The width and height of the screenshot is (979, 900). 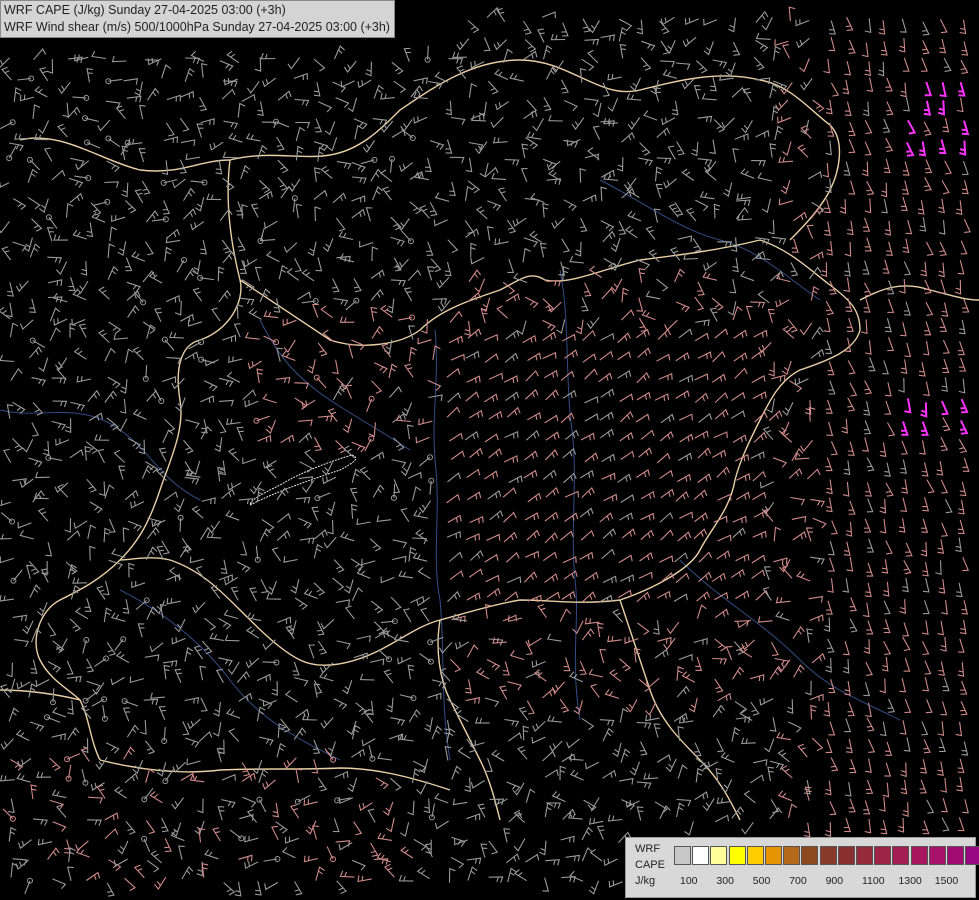 What do you see at coordinates (946, 881) in the screenshot?
I see `legend-tick-label: 1500` at bounding box center [946, 881].